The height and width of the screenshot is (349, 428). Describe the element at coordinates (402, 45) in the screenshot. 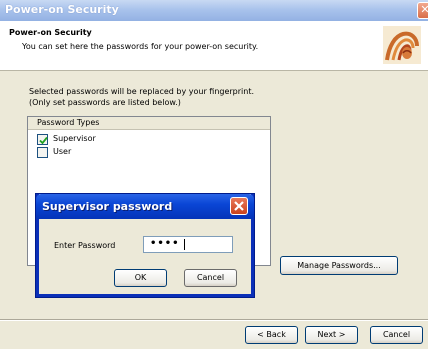

I see `fingerprint-icon` at that location.